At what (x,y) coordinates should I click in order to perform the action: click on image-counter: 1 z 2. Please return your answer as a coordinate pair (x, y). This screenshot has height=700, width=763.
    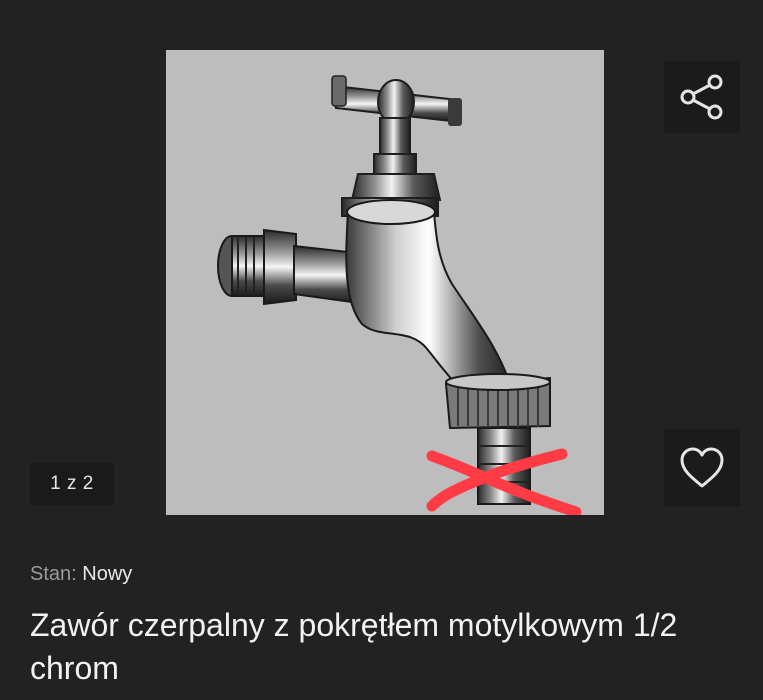
    Looking at the image, I should click on (72, 484).